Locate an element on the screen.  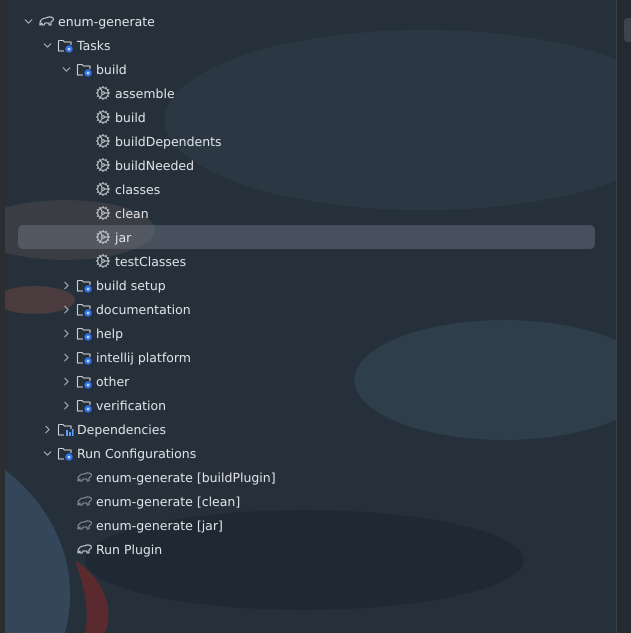
tree-row: Run Plugin is located at coordinates (306, 549).